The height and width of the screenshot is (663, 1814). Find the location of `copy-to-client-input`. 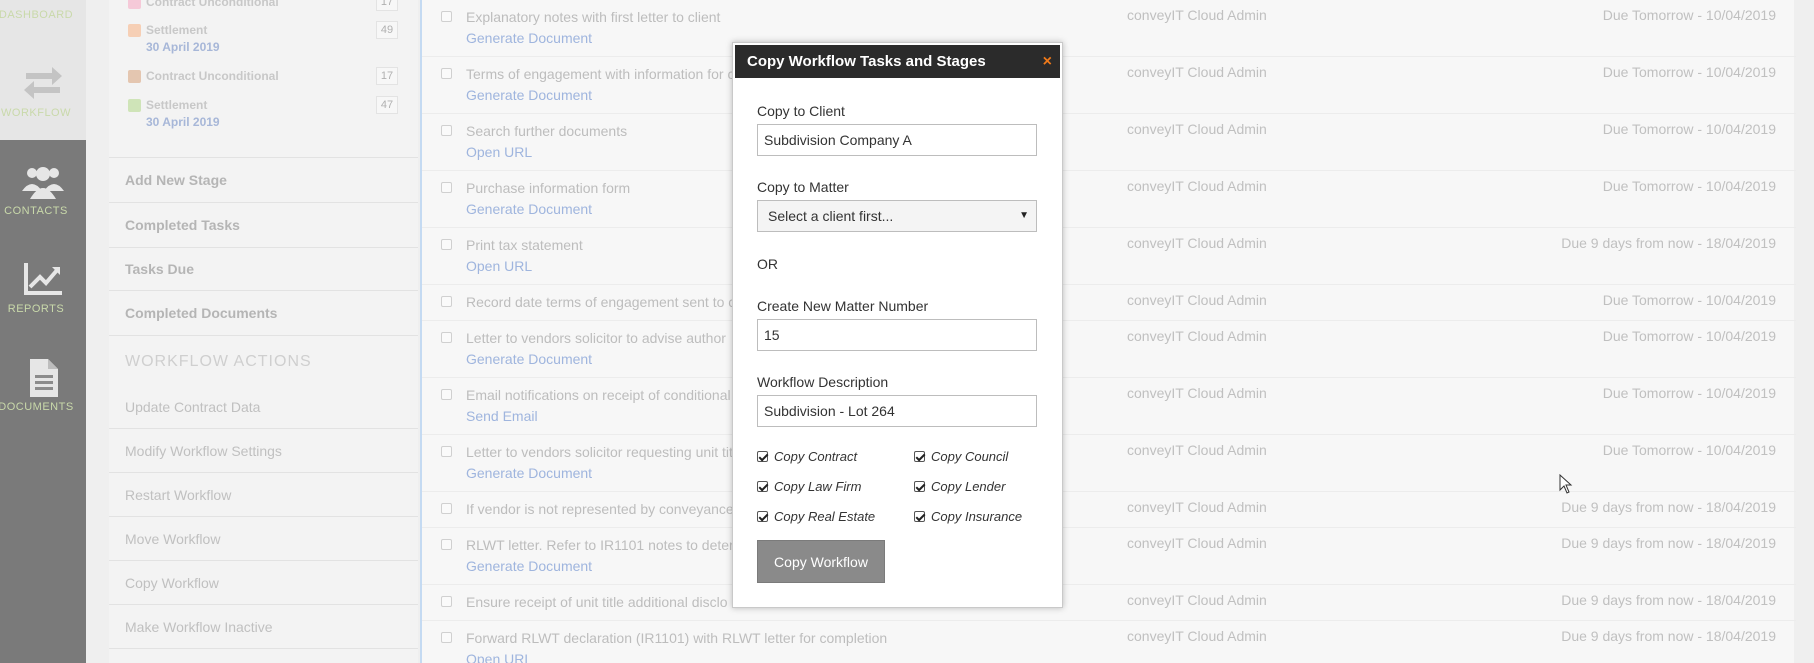

copy-to-client-input is located at coordinates (897, 140).